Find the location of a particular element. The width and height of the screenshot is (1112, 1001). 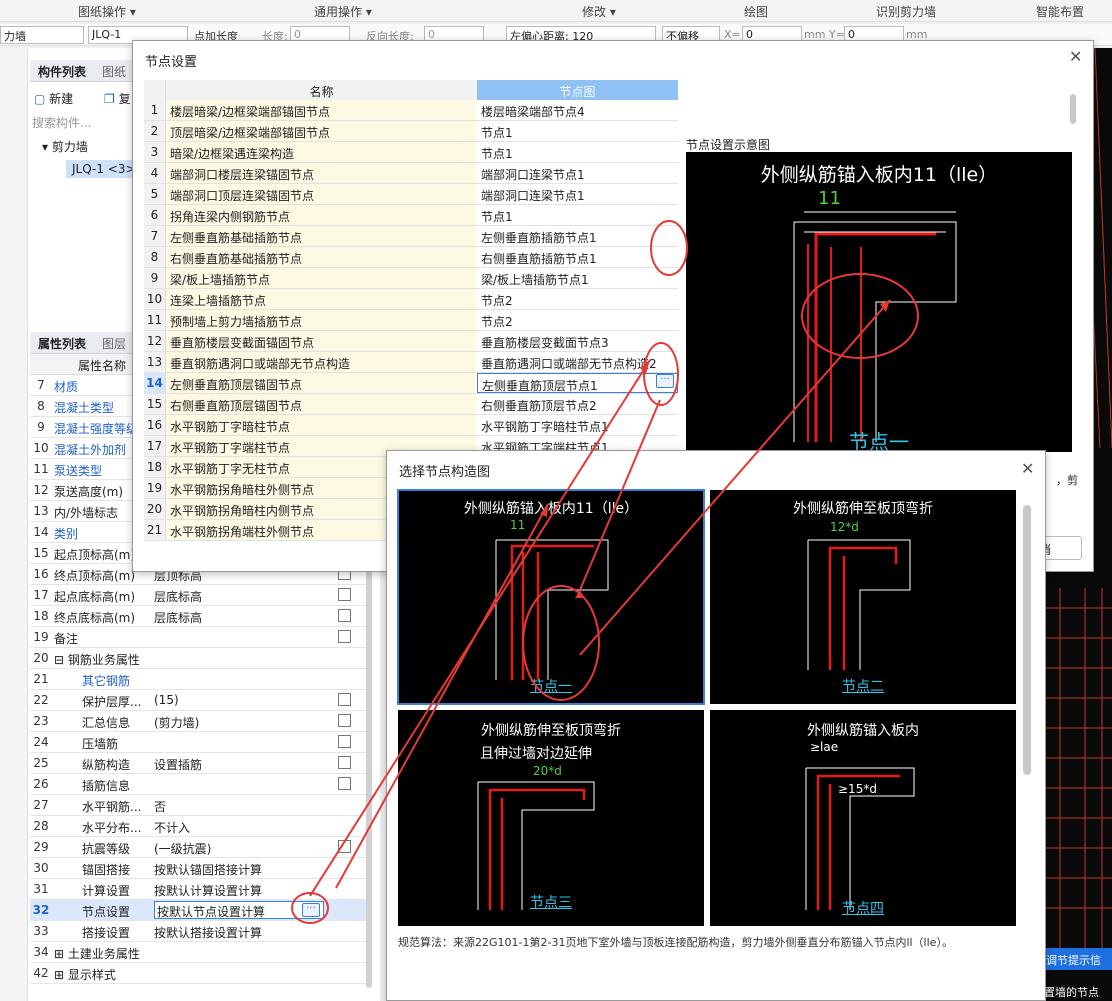

property-row: 17 起点底标高(m) 层底标高 is located at coordinates (200, 595).